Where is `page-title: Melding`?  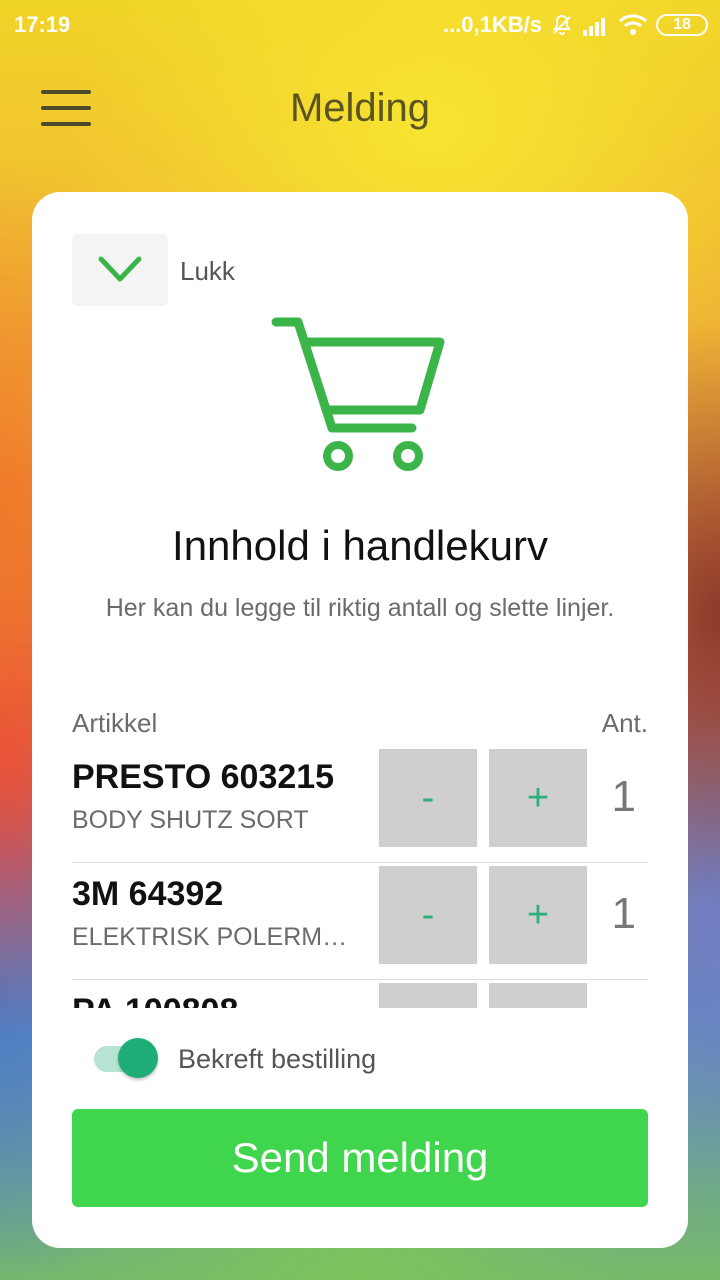
page-title: Melding is located at coordinates (360, 108).